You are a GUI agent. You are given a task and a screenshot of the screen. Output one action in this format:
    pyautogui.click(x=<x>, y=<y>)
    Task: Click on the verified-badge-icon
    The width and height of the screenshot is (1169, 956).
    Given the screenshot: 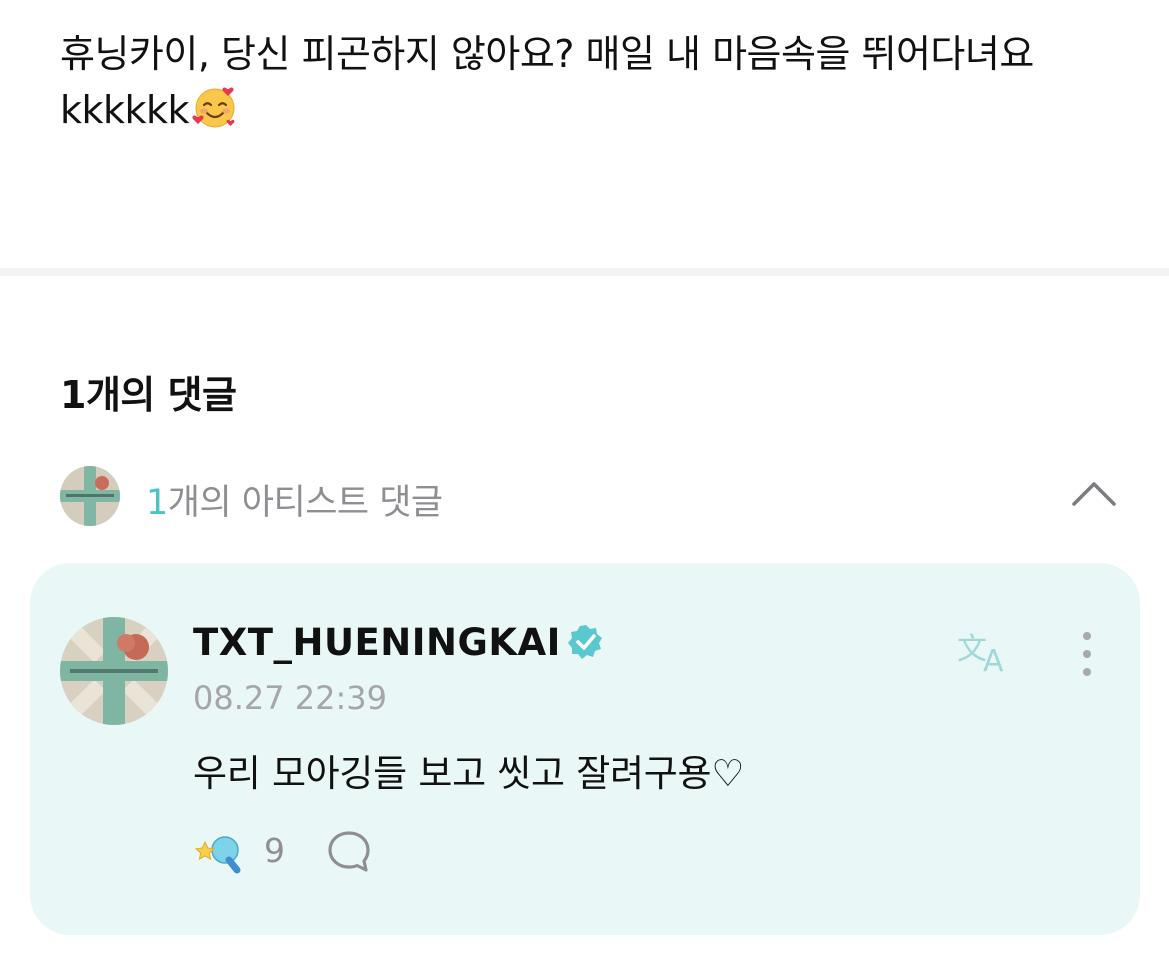 What is the action you would take?
    pyautogui.click(x=584, y=642)
    